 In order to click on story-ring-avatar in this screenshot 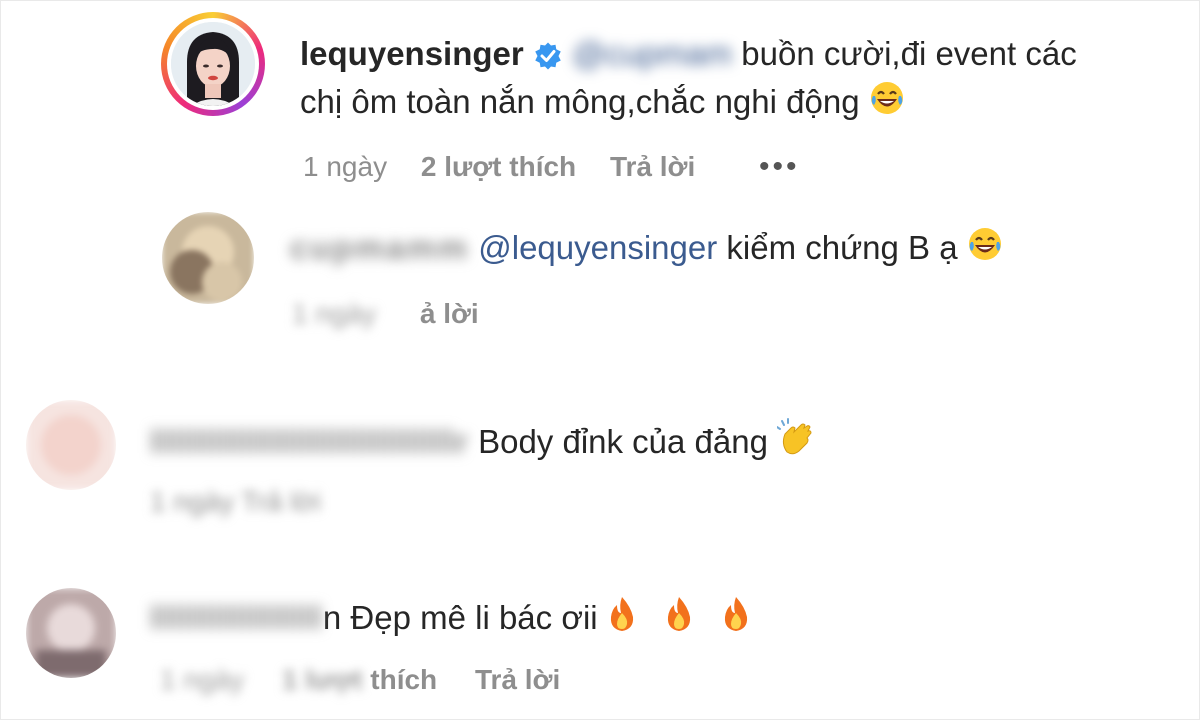, I will do `click(213, 64)`.